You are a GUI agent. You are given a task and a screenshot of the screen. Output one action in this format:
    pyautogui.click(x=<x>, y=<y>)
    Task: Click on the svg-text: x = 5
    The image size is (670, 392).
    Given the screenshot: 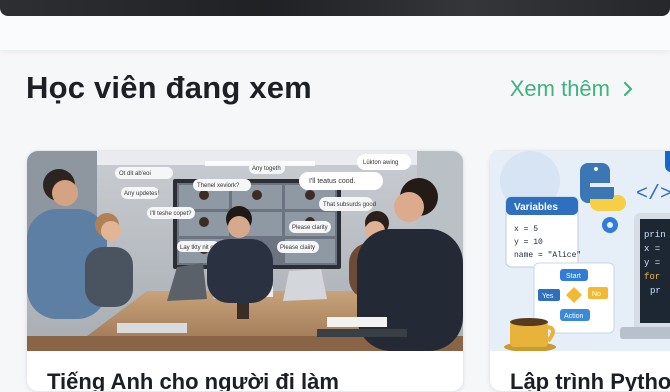 What is the action you would take?
    pyautogui.click(x=526, y=229)
    